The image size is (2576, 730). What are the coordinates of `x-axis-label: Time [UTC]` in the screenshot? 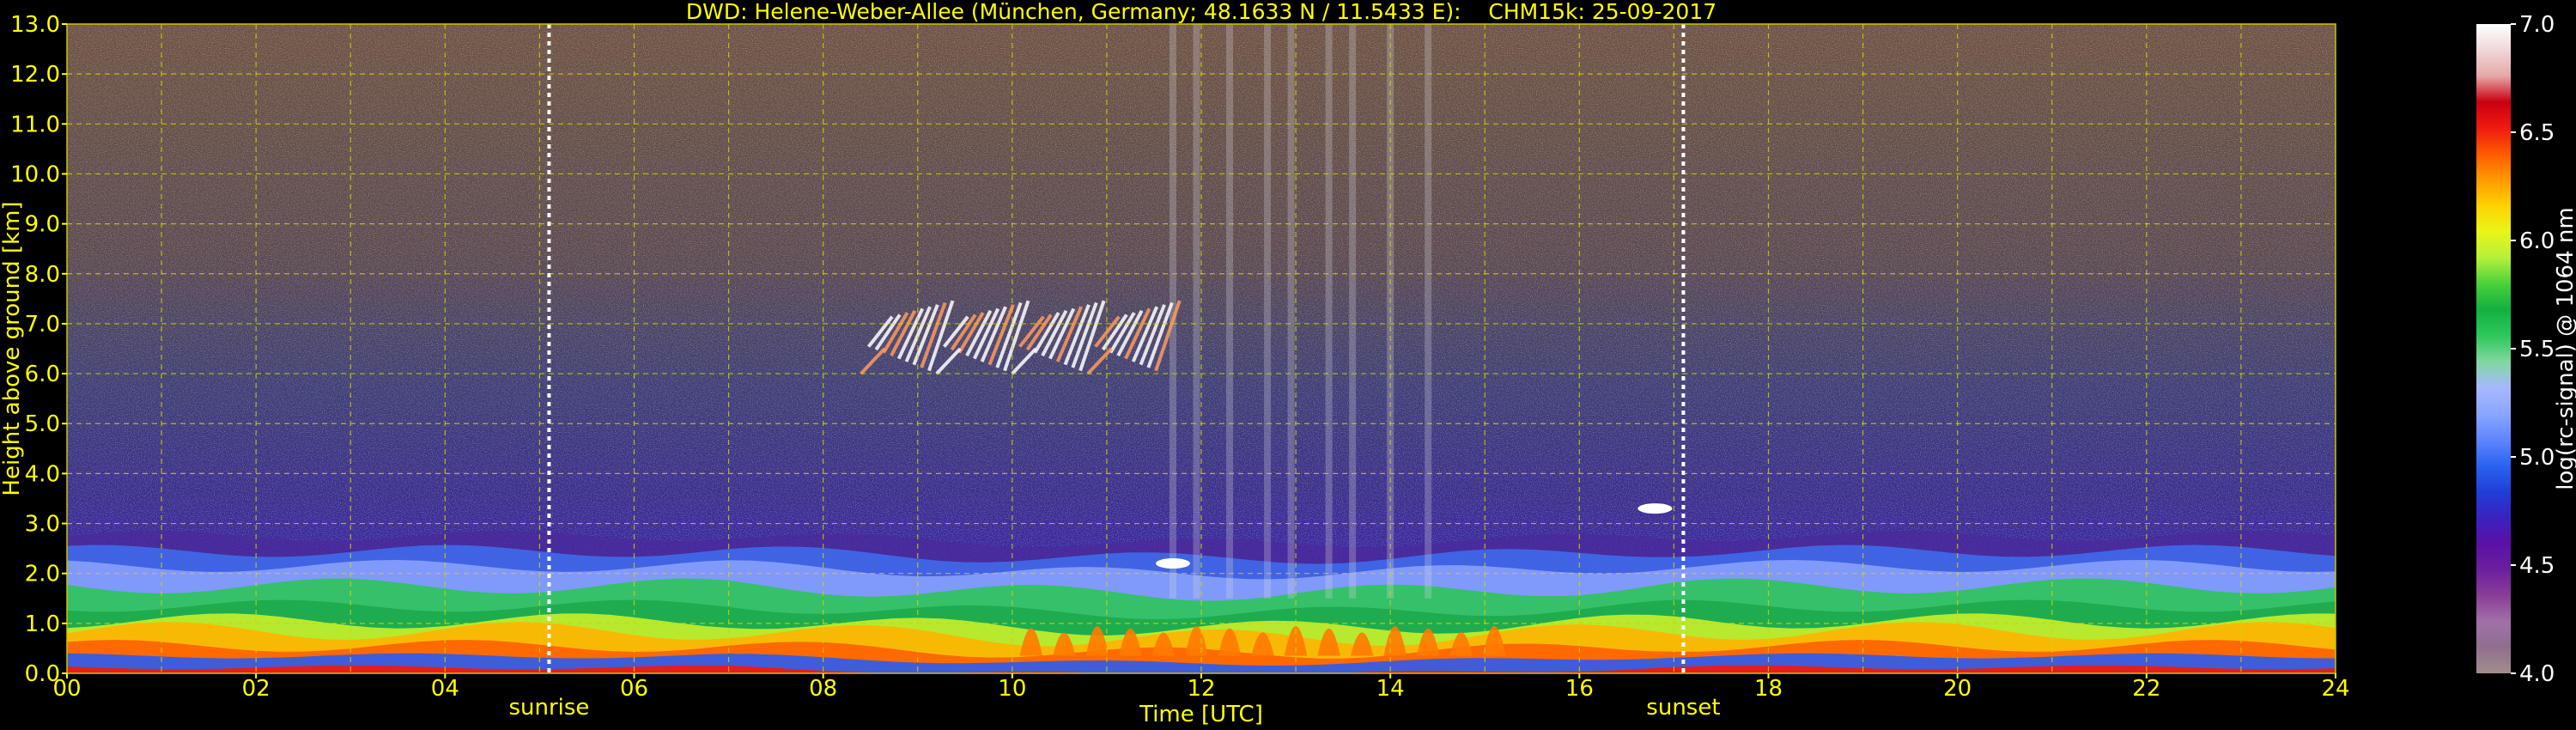 It's located at (1201, 714).